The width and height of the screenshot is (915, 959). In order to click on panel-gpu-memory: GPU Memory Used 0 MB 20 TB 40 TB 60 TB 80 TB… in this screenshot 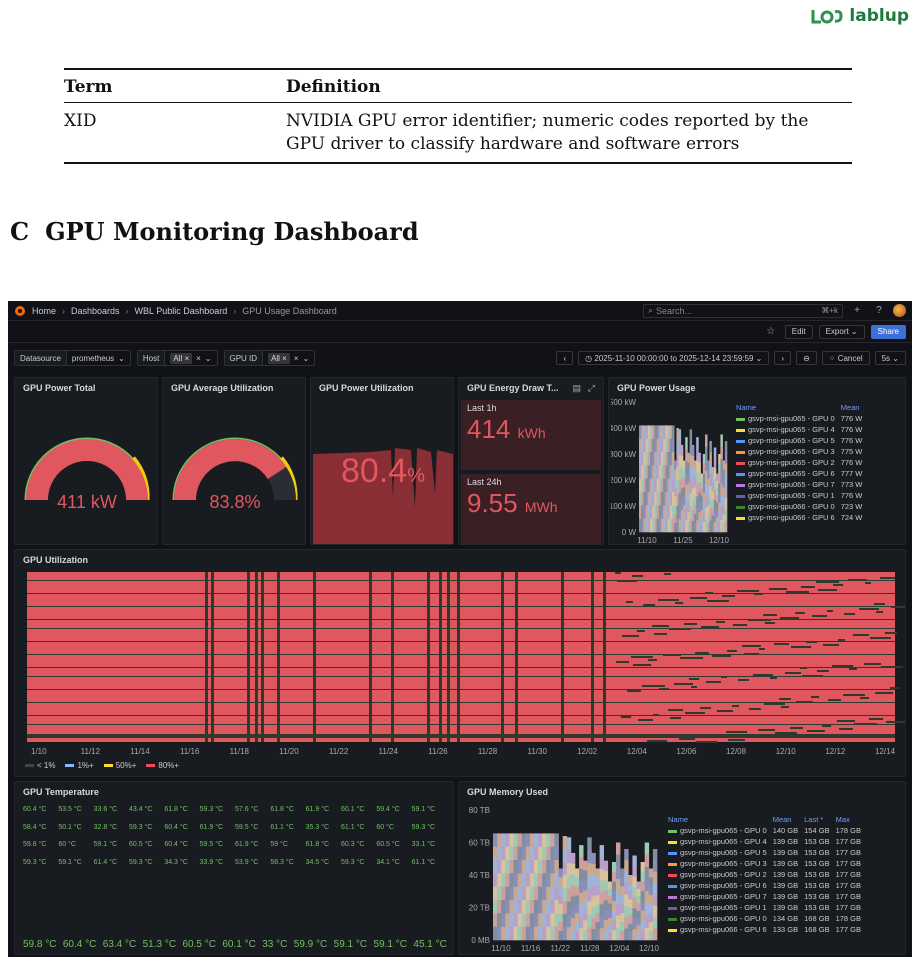, I will do `click(682, 868)`.